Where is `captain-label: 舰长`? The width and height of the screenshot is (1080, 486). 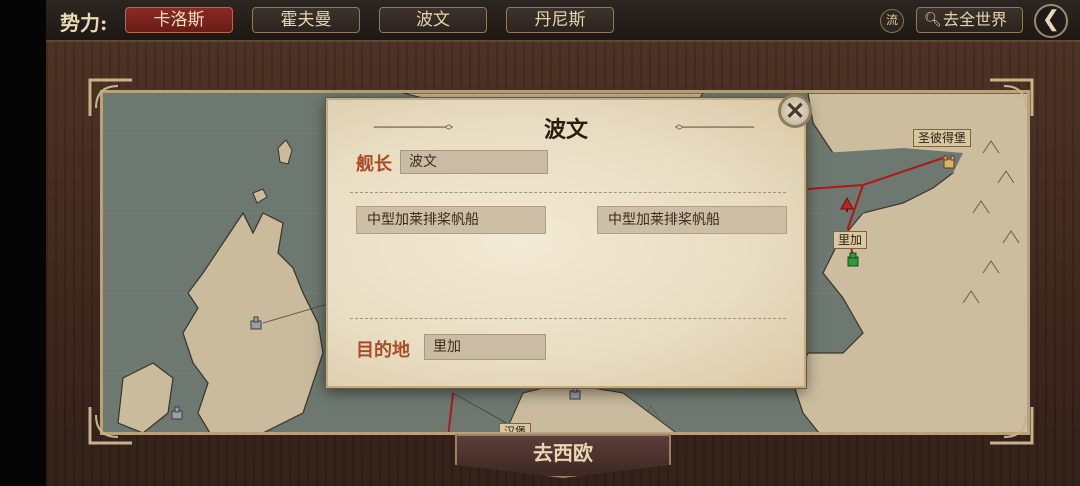
captain-label: 舰长 is located at coordinates (374, 164).